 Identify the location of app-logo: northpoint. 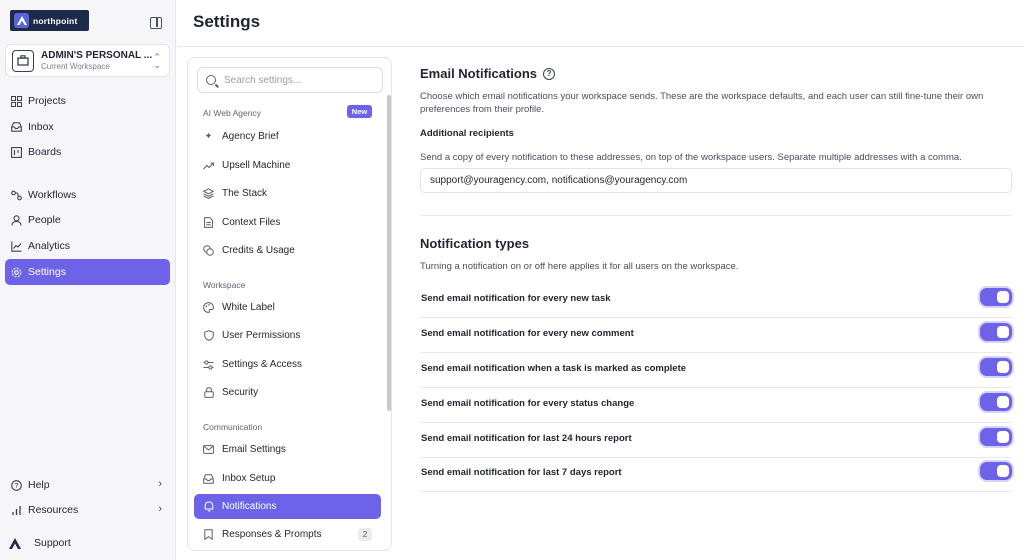
(49, 20).